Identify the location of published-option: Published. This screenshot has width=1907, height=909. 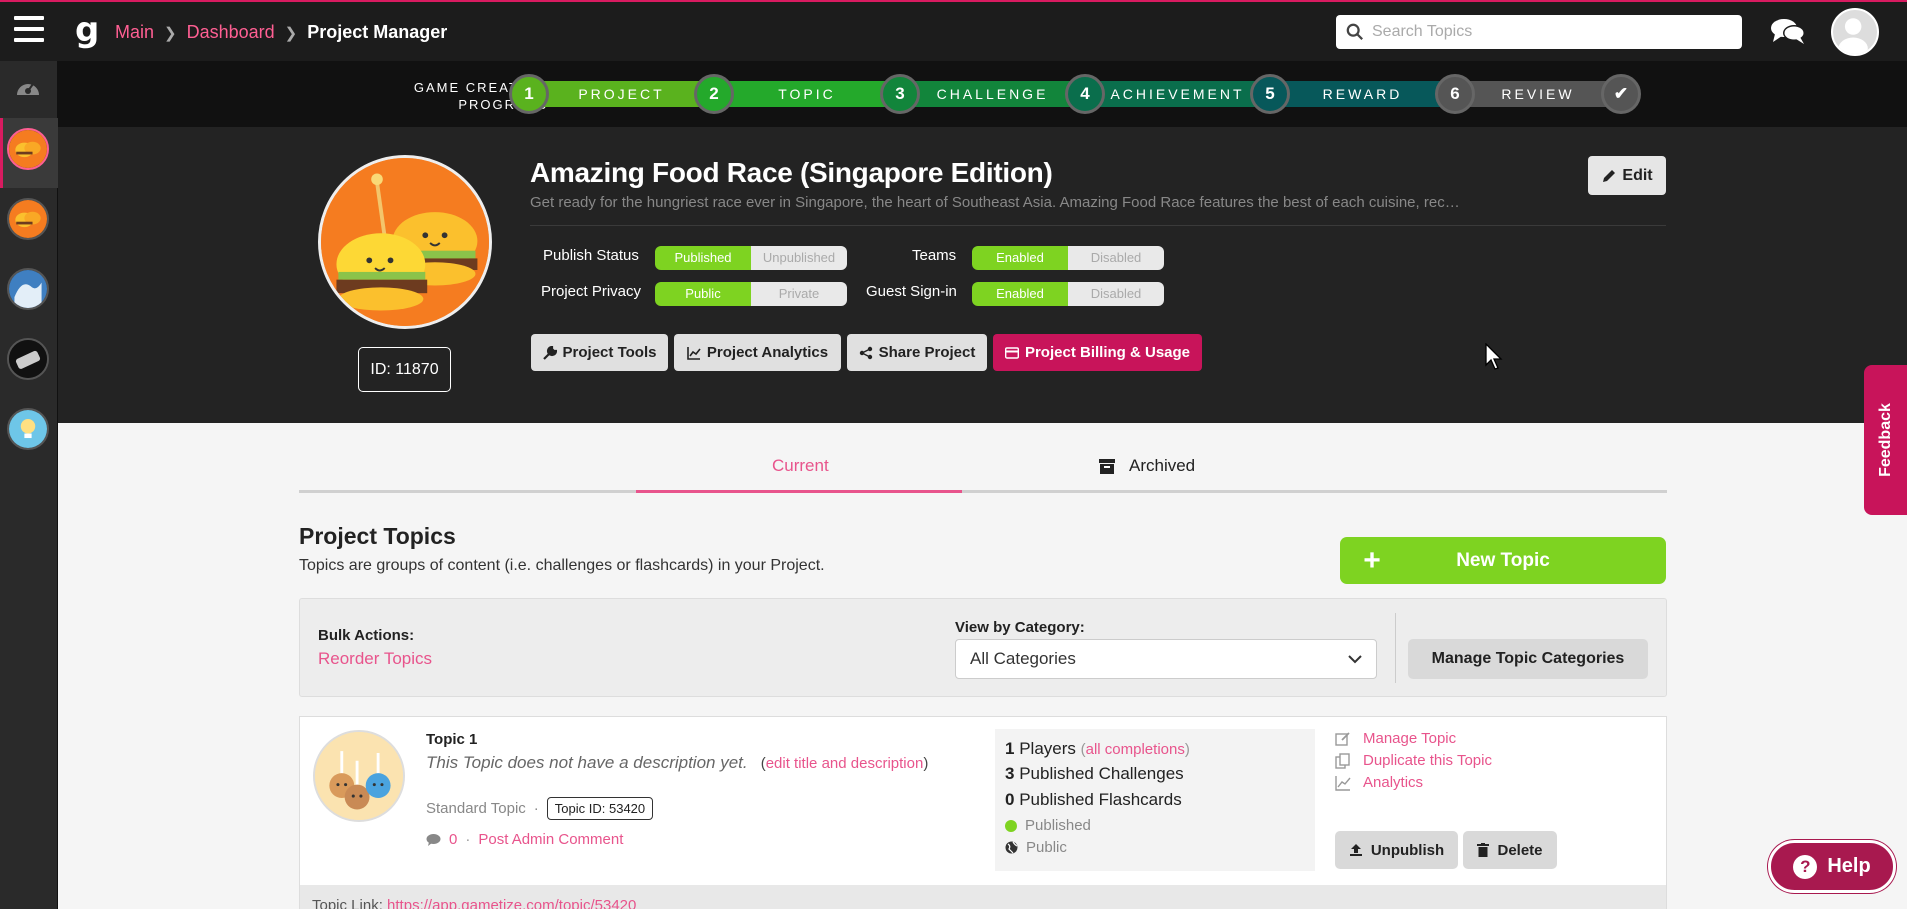
(703, 258).